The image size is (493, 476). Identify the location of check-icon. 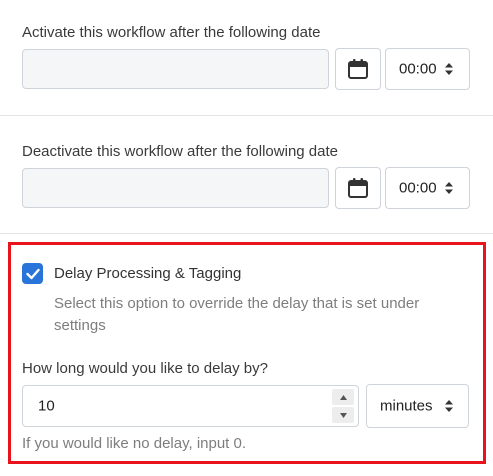
(32, 273).